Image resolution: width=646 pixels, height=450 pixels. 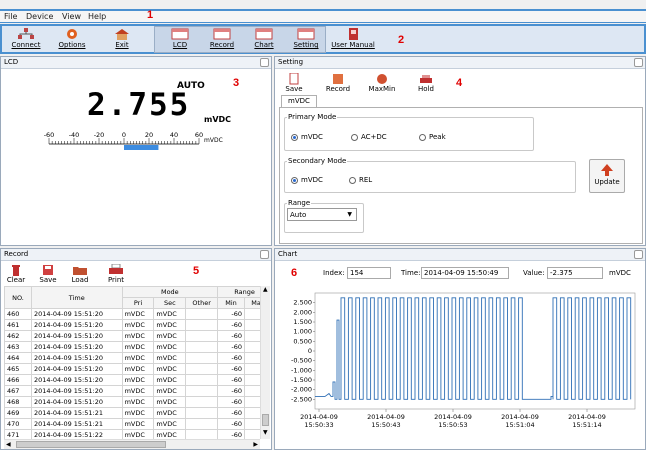 I want to click on table-row: 461 2014-04-09 15:51:20 mVDC mVDC -60, so click(x=132, y=325).